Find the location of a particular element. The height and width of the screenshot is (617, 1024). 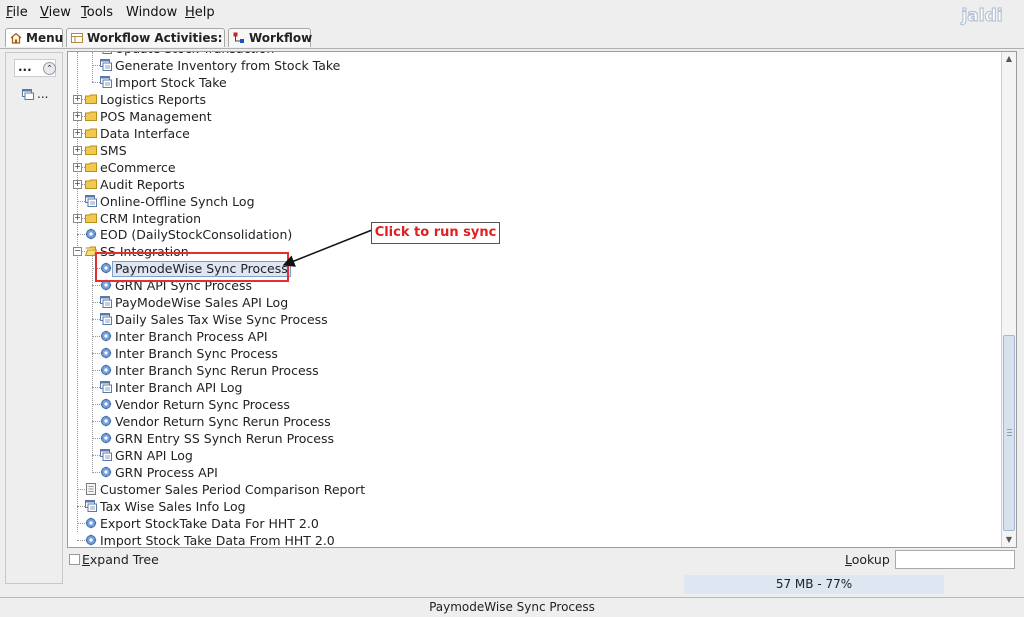

tree-row-label: GRN API Log is located at coordinates (154, 455).